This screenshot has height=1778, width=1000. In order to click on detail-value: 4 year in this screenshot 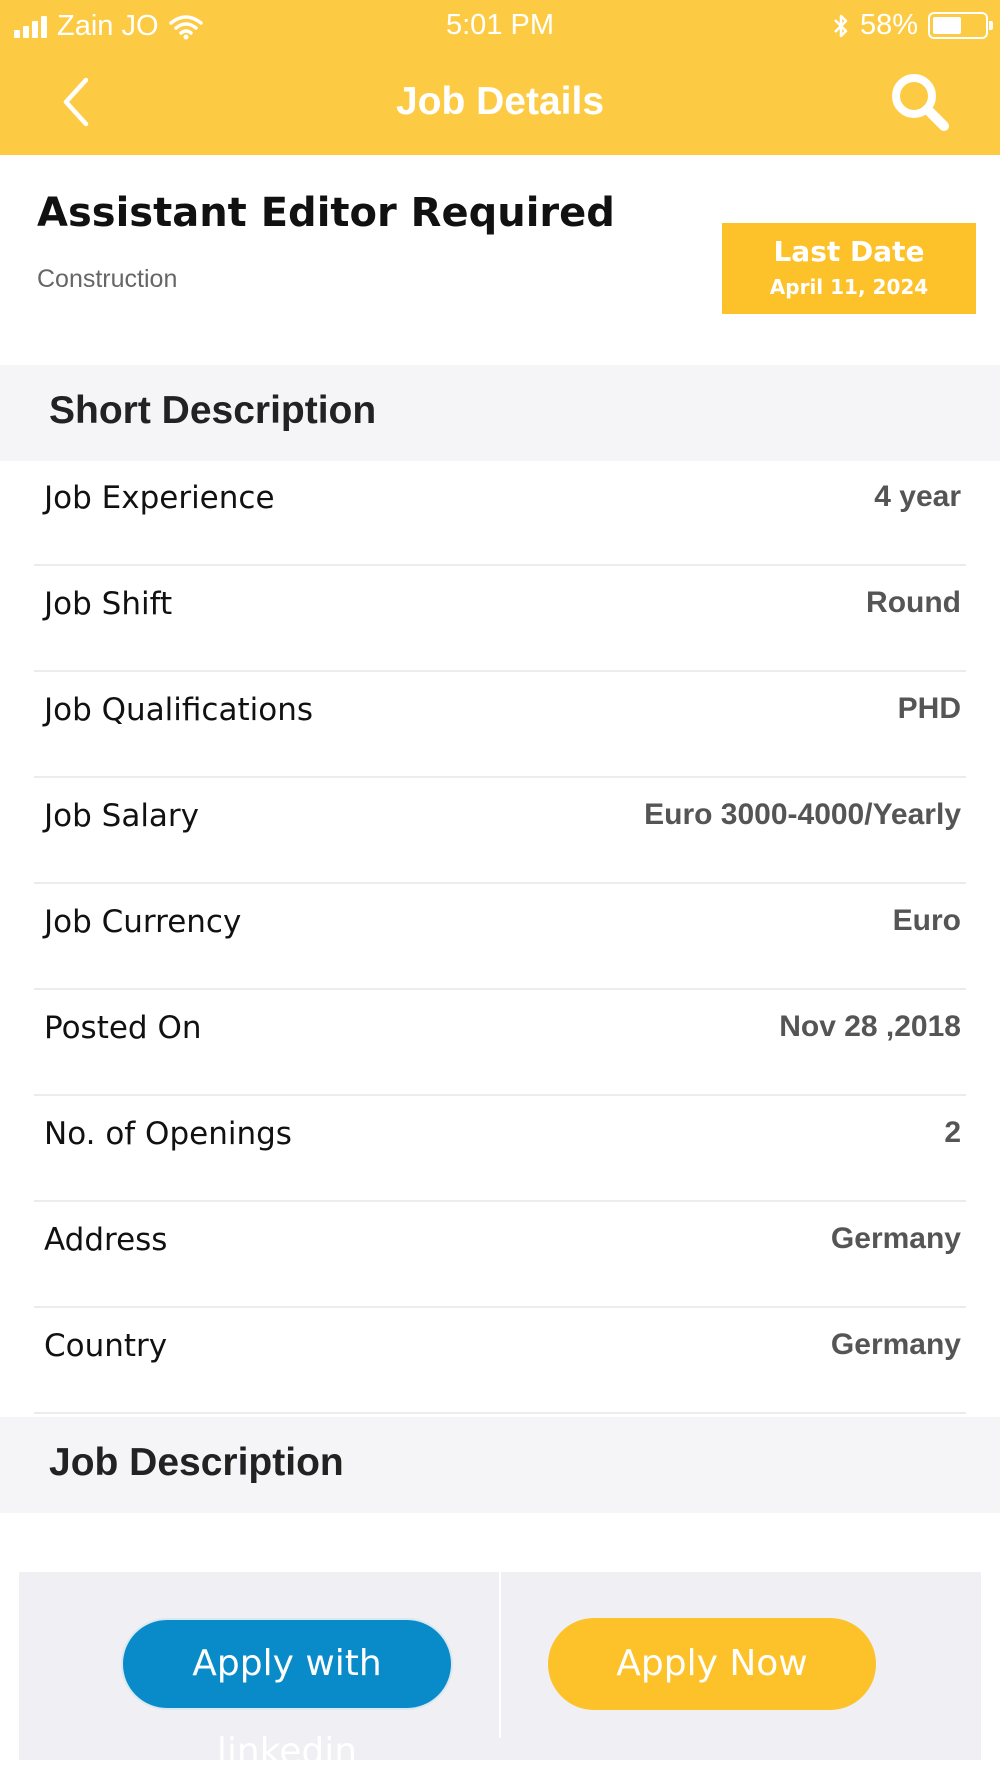, I will do `click(917, 496)`.